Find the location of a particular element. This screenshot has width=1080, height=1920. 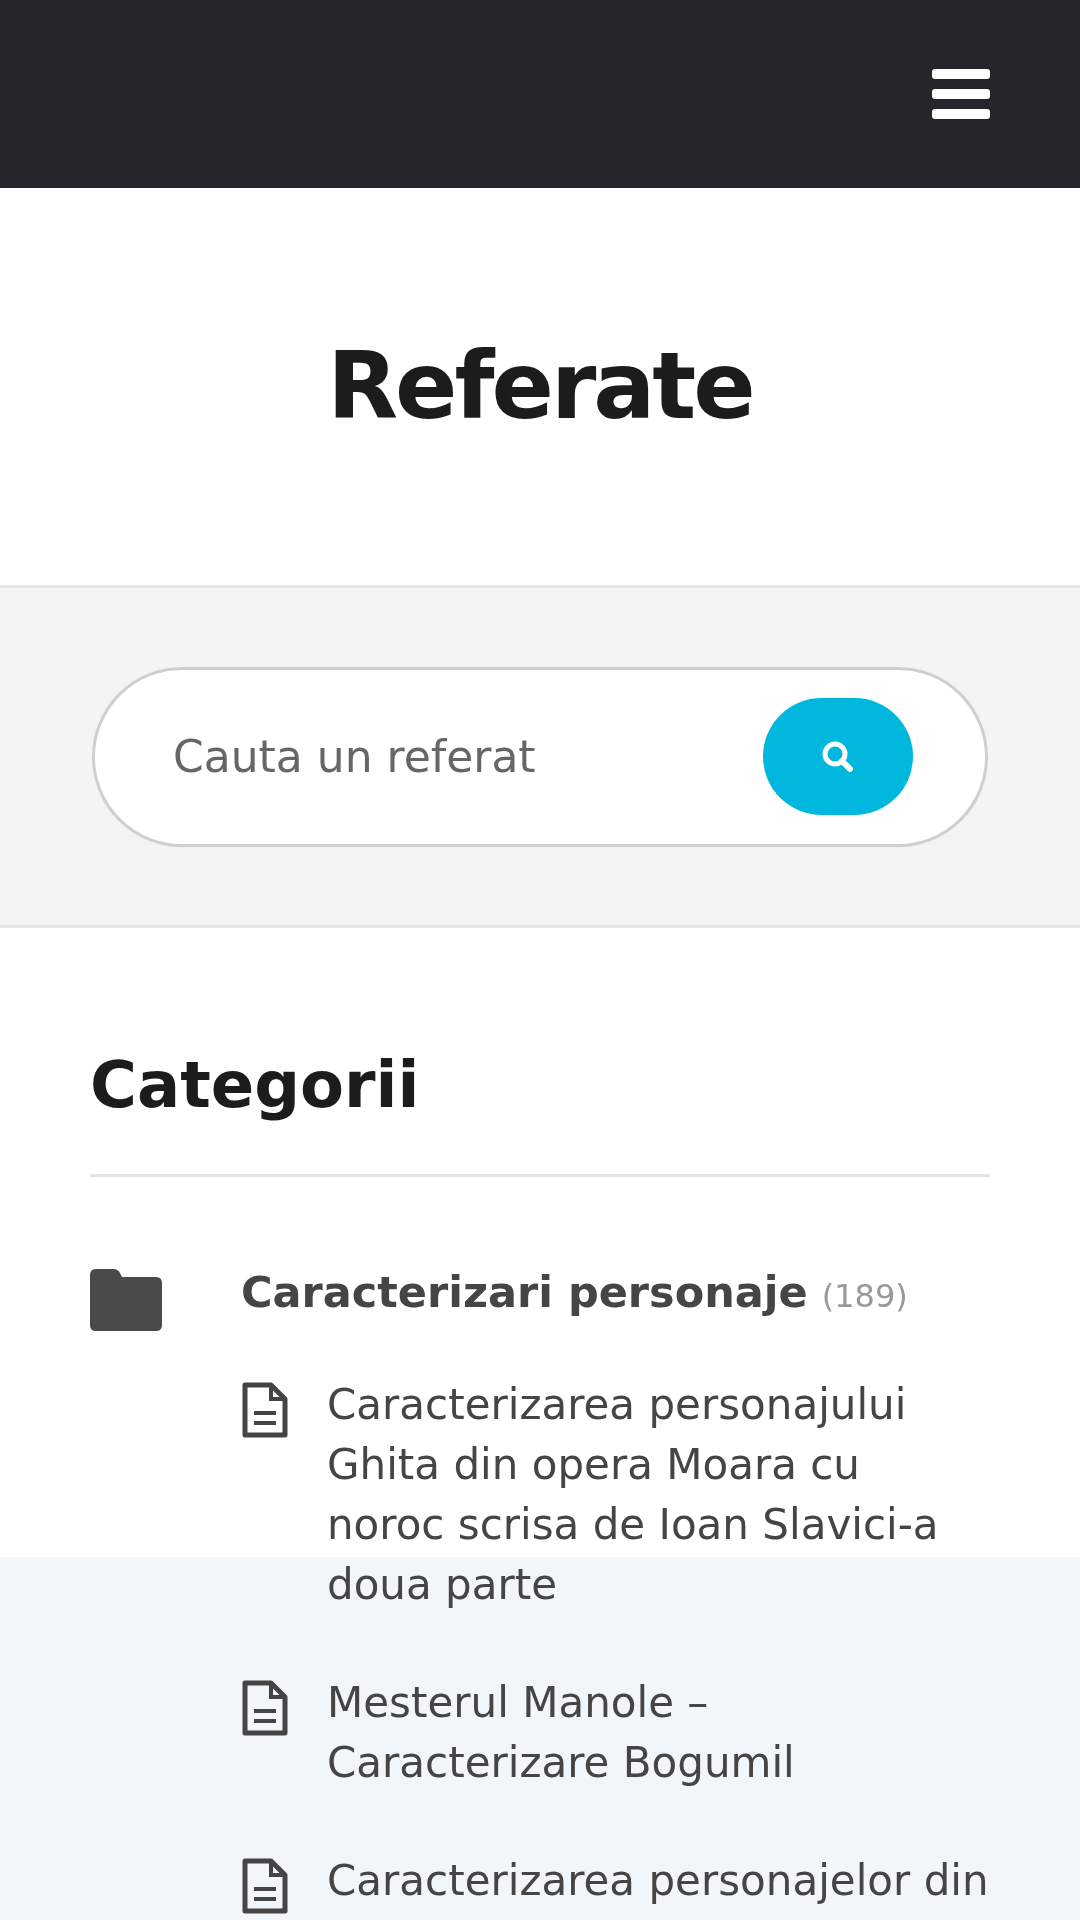

article-link: Caracterizarea personajelor din is located at coordinates (658, 1883).